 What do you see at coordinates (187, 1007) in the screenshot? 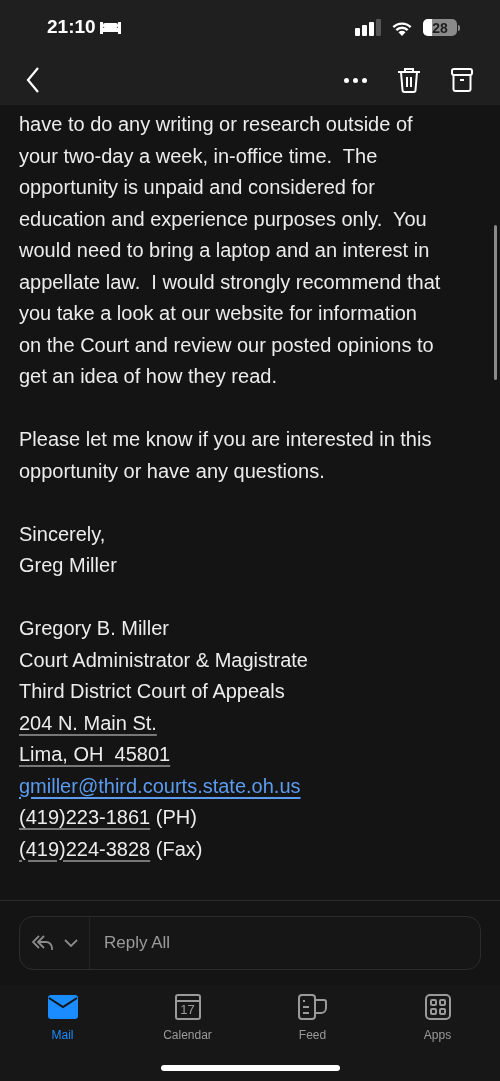
I see `calendar-icon: 17` at bounding box center [187, 1007].